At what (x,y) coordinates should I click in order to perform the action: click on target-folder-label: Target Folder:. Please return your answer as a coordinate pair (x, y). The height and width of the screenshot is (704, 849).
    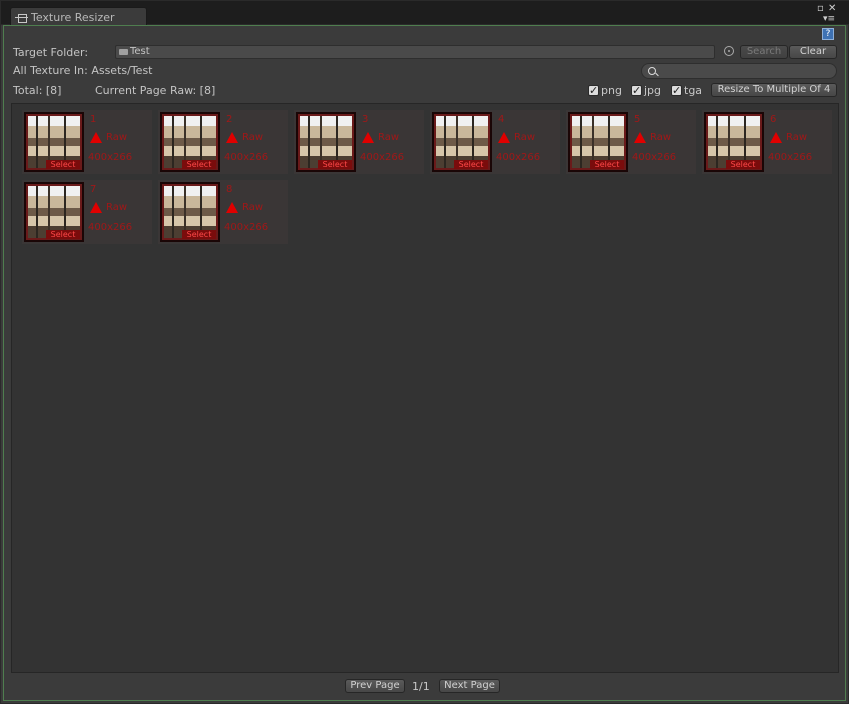
    Looking at the image, I should click on (51, 52).